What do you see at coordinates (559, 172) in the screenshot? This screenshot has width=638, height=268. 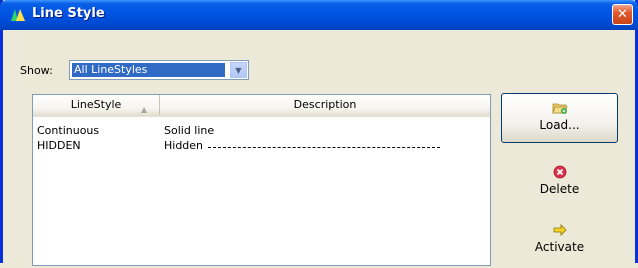 I see `delete-x-icon` at bounding box center [559, 172].